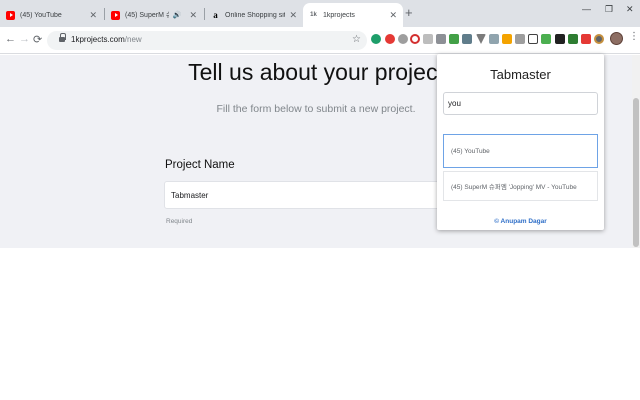  I want to click on tab-result-item: (45) YouTube, so click(520, 151).